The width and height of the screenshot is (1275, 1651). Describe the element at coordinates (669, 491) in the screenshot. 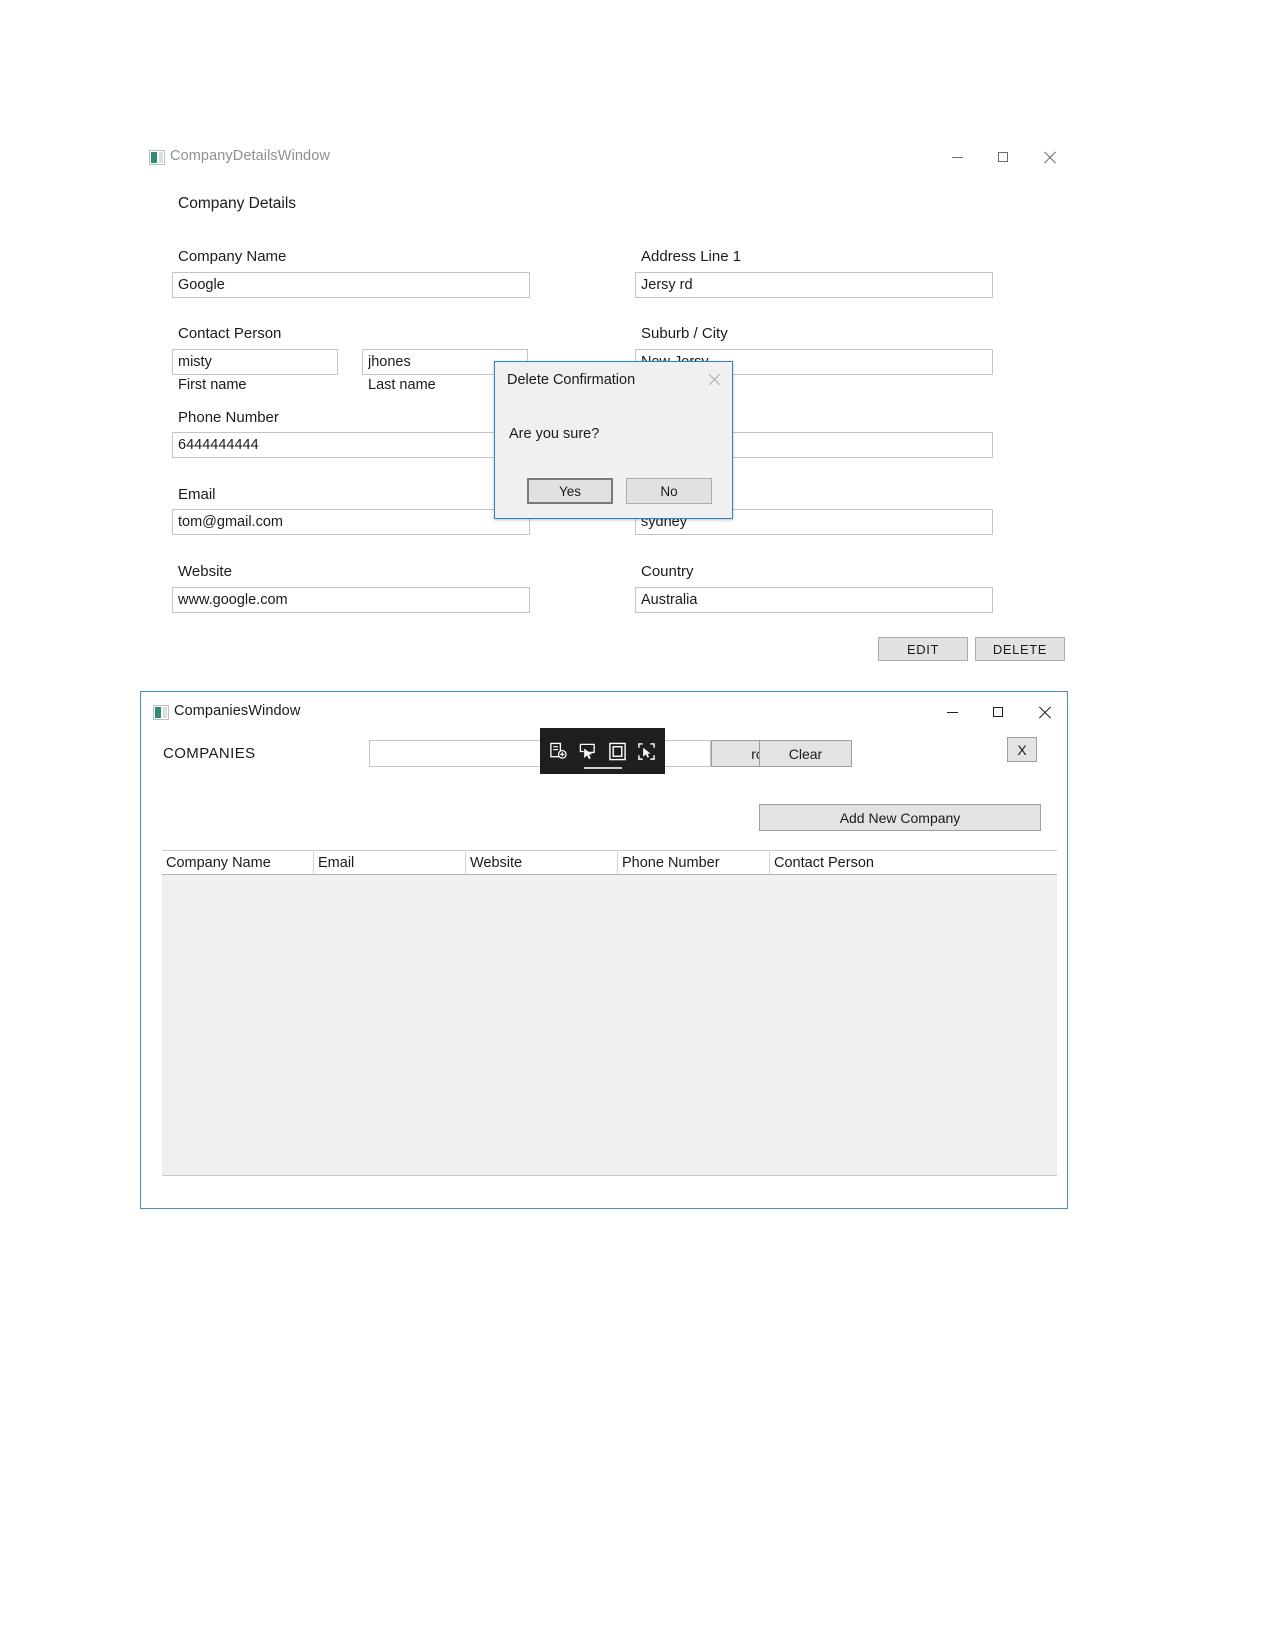

I see `dialog-no-button: No` at that location.